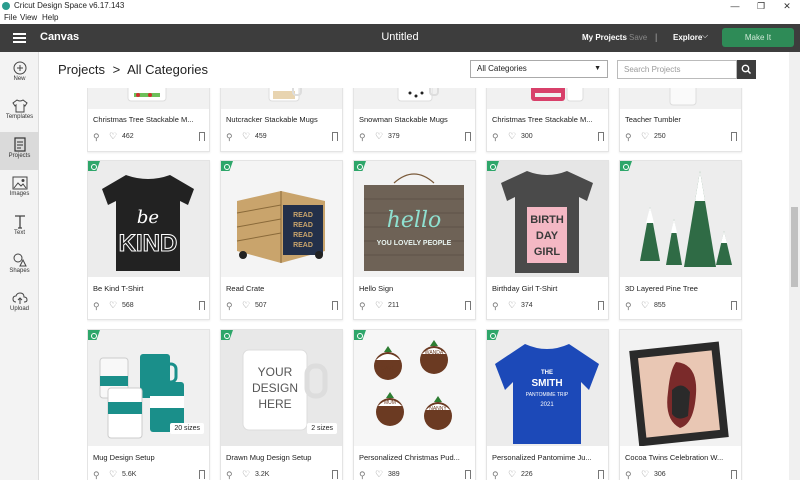 This screenshot has width=800, height=480. I want to click on sidebar-item-text: Text, so click(19, 228).